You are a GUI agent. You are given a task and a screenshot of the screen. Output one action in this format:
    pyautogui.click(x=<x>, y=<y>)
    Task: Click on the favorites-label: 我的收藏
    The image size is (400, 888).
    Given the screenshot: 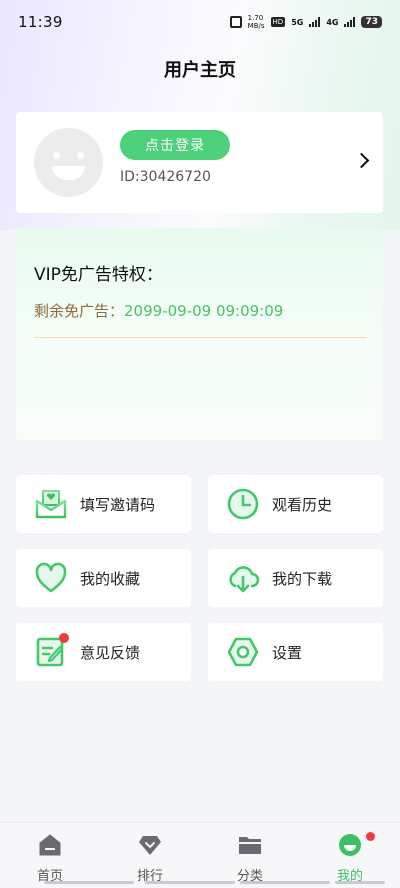 What is the action you would take?
    pyautogui.click(x=110, y=579)
    